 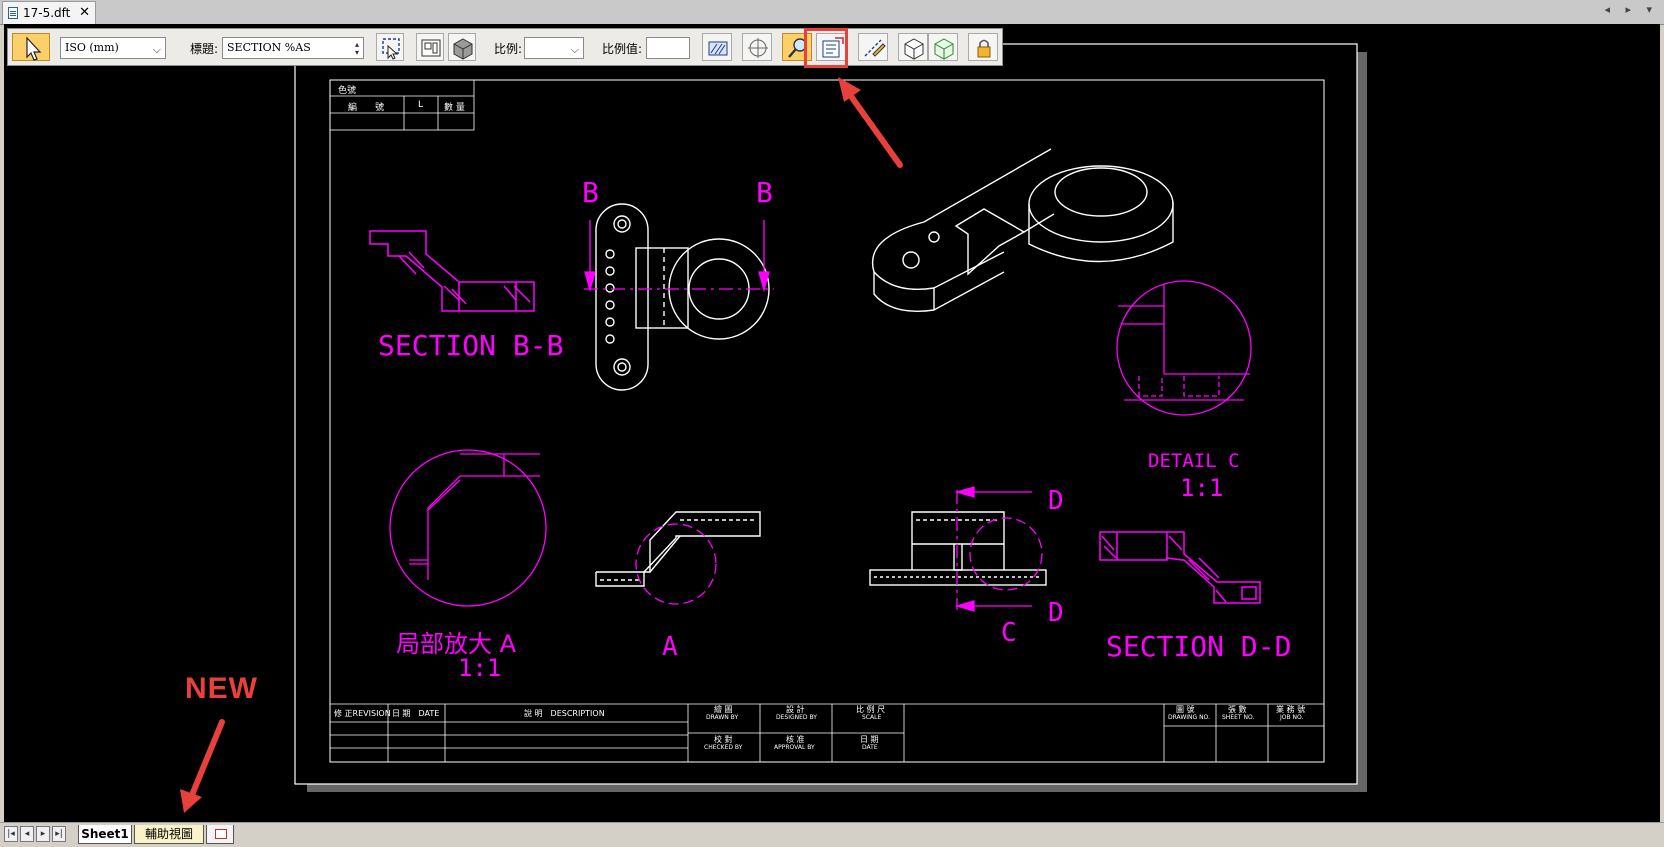 What do you see at coordinates (13, 13) in the screenshot?
I see `draft-file-icon` at bounding box center [13, 13].